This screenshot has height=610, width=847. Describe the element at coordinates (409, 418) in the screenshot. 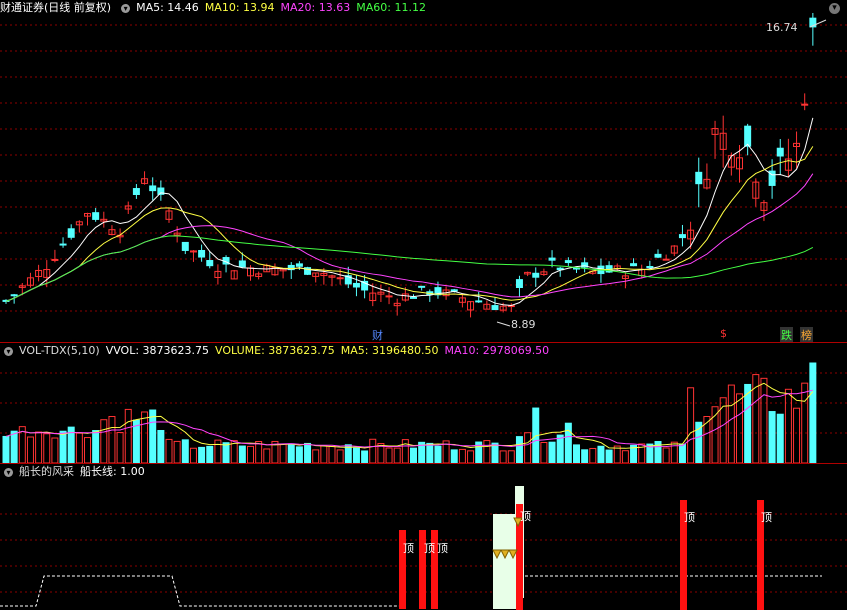

I see `volume-ma10-line` at that location.